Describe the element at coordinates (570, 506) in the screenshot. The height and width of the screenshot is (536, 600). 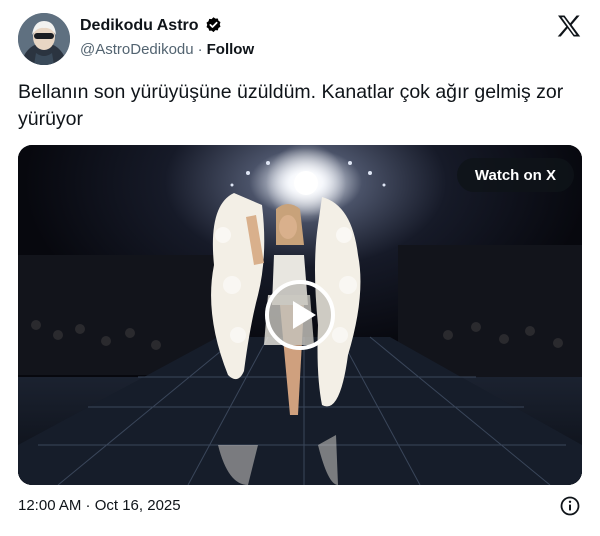
I see `info-icon` at that location.